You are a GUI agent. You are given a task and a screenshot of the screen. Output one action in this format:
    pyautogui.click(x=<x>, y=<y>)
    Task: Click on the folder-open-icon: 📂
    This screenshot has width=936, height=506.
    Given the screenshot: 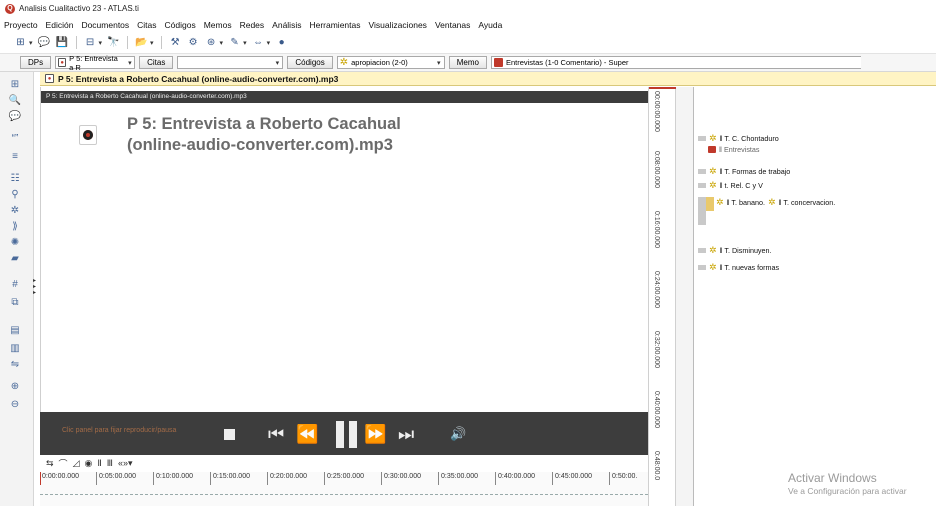 What is the action you would take?
    pyautogui.click(x=141, y=42)
    